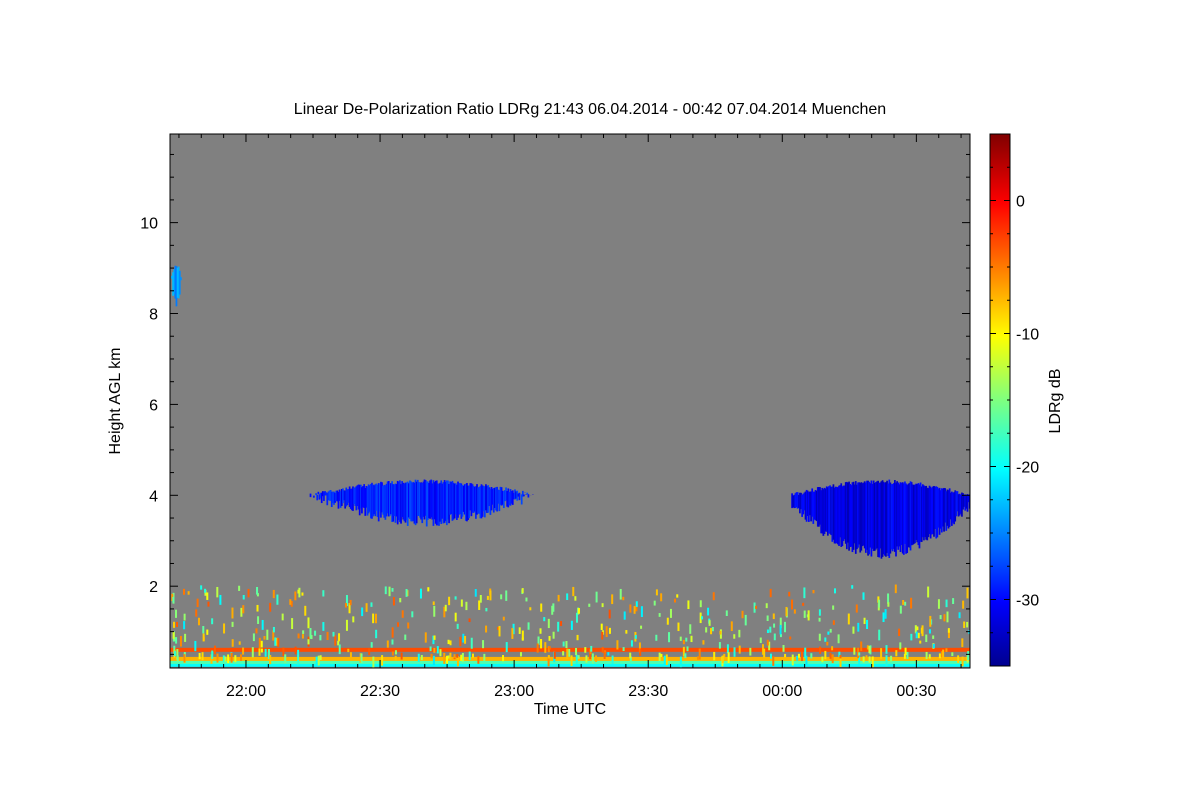  I want to click on colorbar-tick-label: -10, so click(1027, 335).